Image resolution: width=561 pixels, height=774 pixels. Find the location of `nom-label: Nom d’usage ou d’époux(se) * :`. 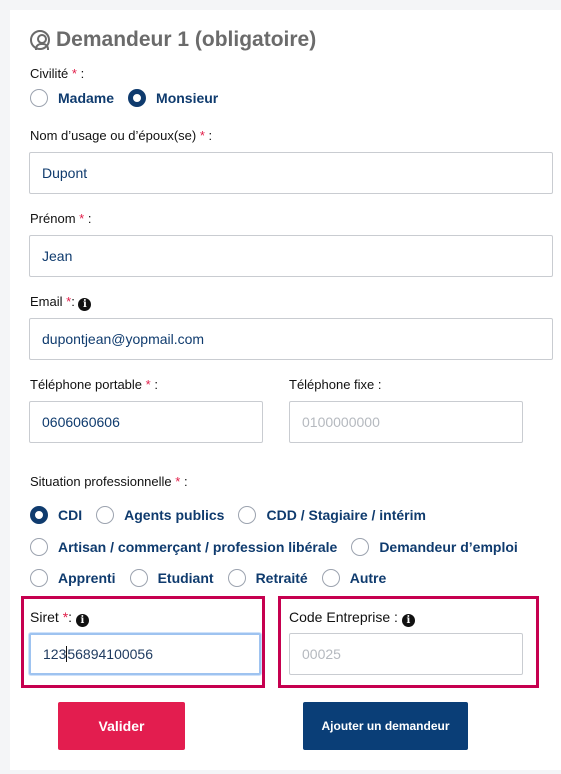

nom-label: Nom d’usage ou d’époux(se) * : is located at coordinates (121, 135).